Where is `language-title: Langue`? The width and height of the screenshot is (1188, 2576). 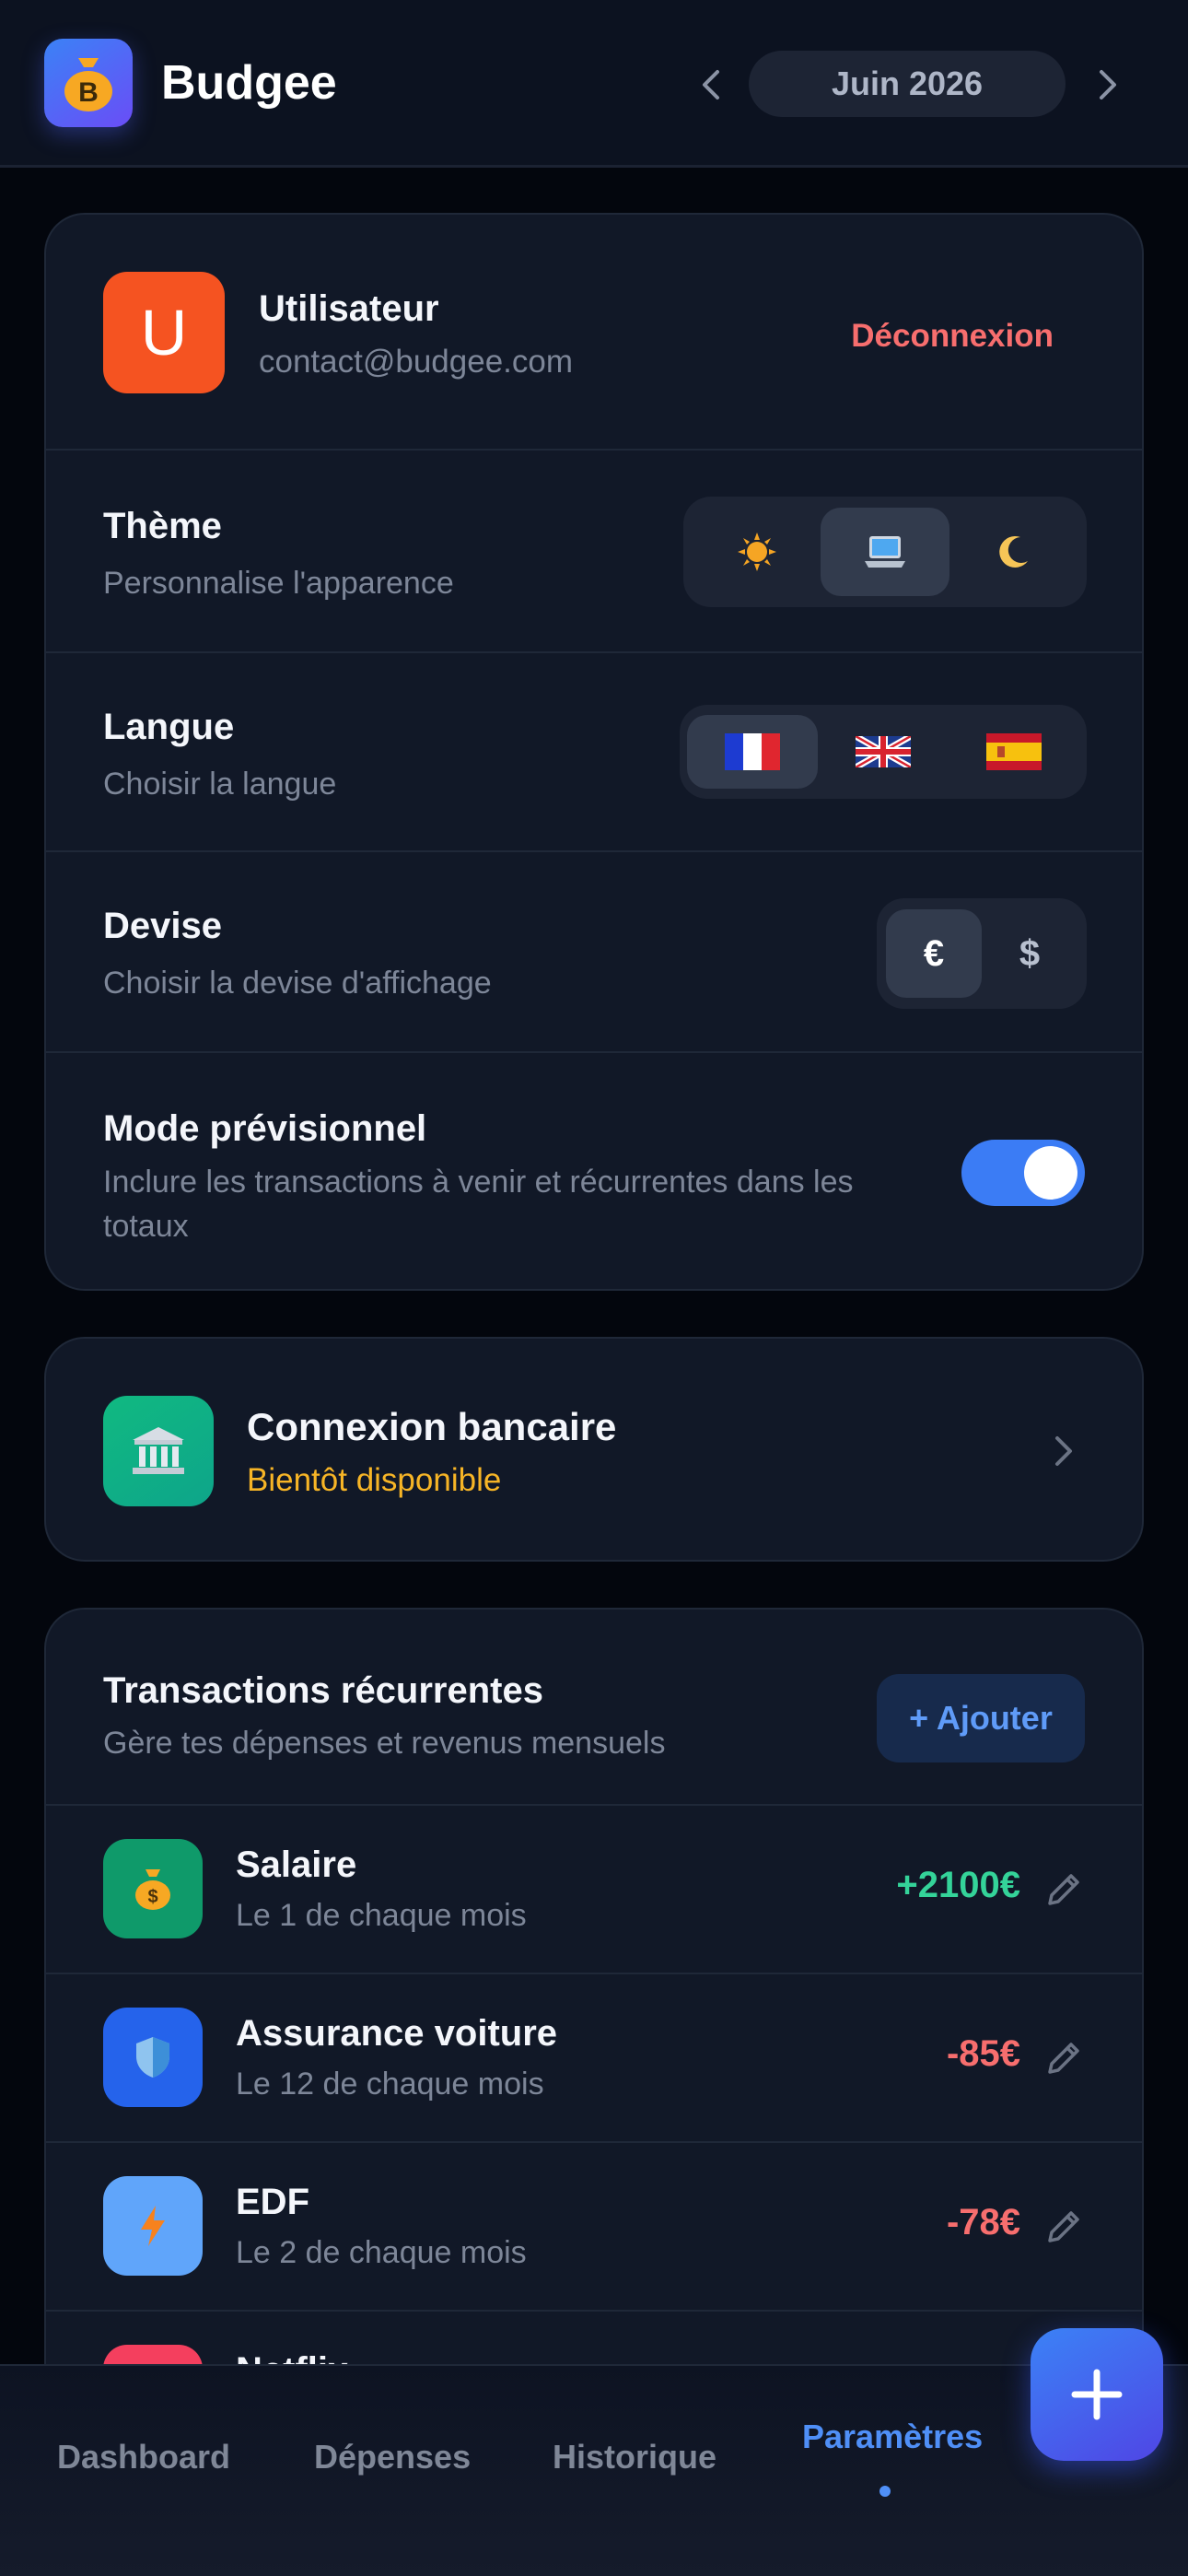
language-title: Langue is located at coordinates (169, 727).